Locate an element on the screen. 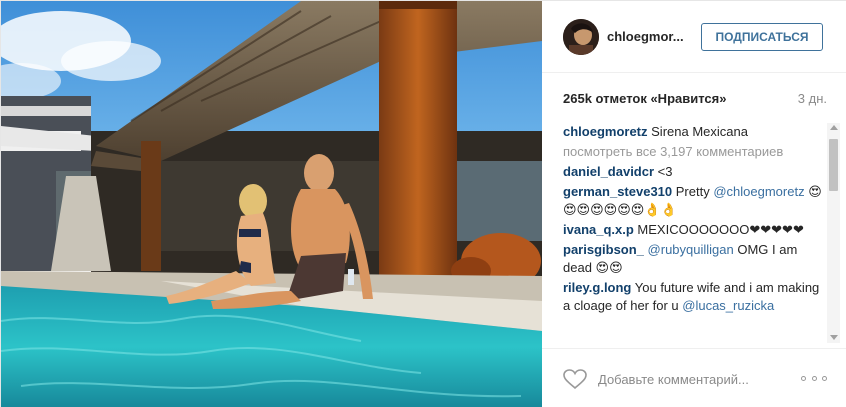 The image size is (846, 407). post-meta: 265k отметок «Нравится» 3 дн. is located at coordinates (695, 99).